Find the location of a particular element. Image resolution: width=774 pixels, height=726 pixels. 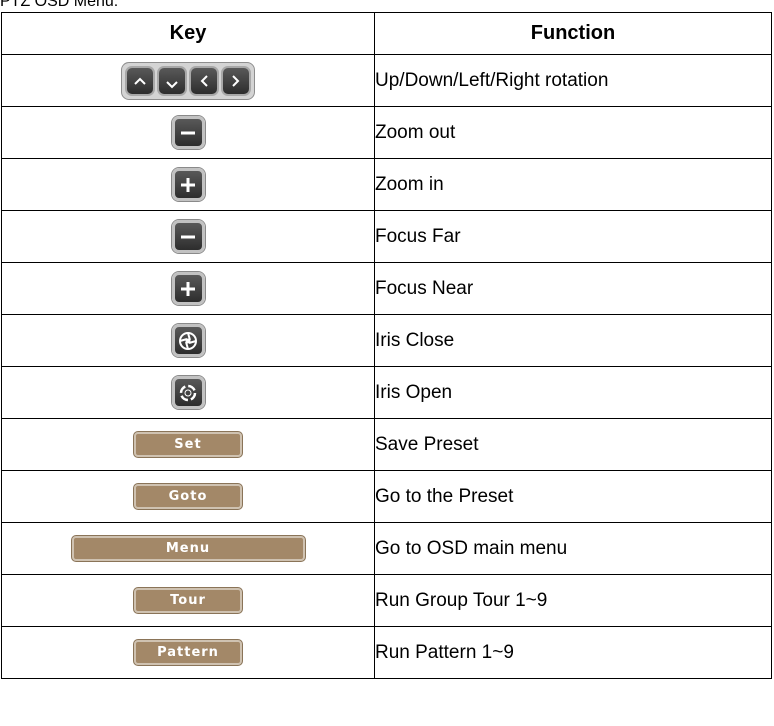

function-text: Focus Far is located at coordinates (573, 236).